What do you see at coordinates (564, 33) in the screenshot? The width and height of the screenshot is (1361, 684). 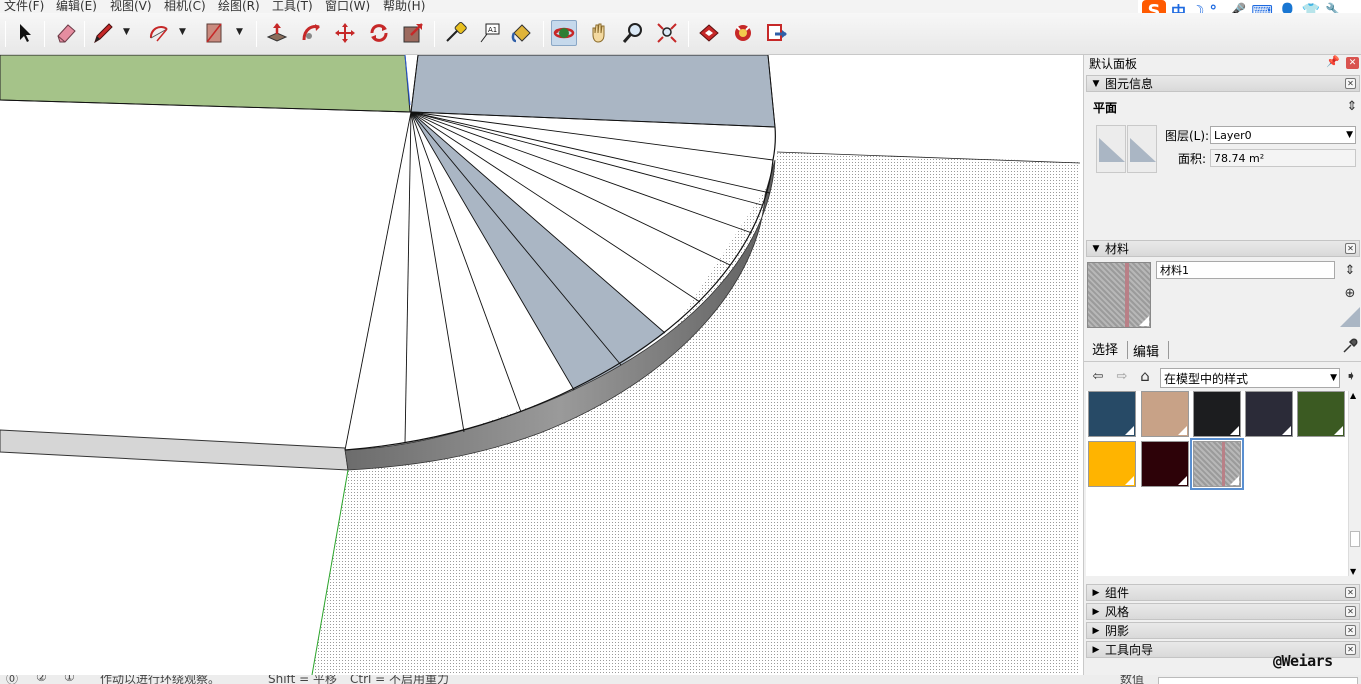 I see `orbit-tool-button` at bounding box center [564, 33].